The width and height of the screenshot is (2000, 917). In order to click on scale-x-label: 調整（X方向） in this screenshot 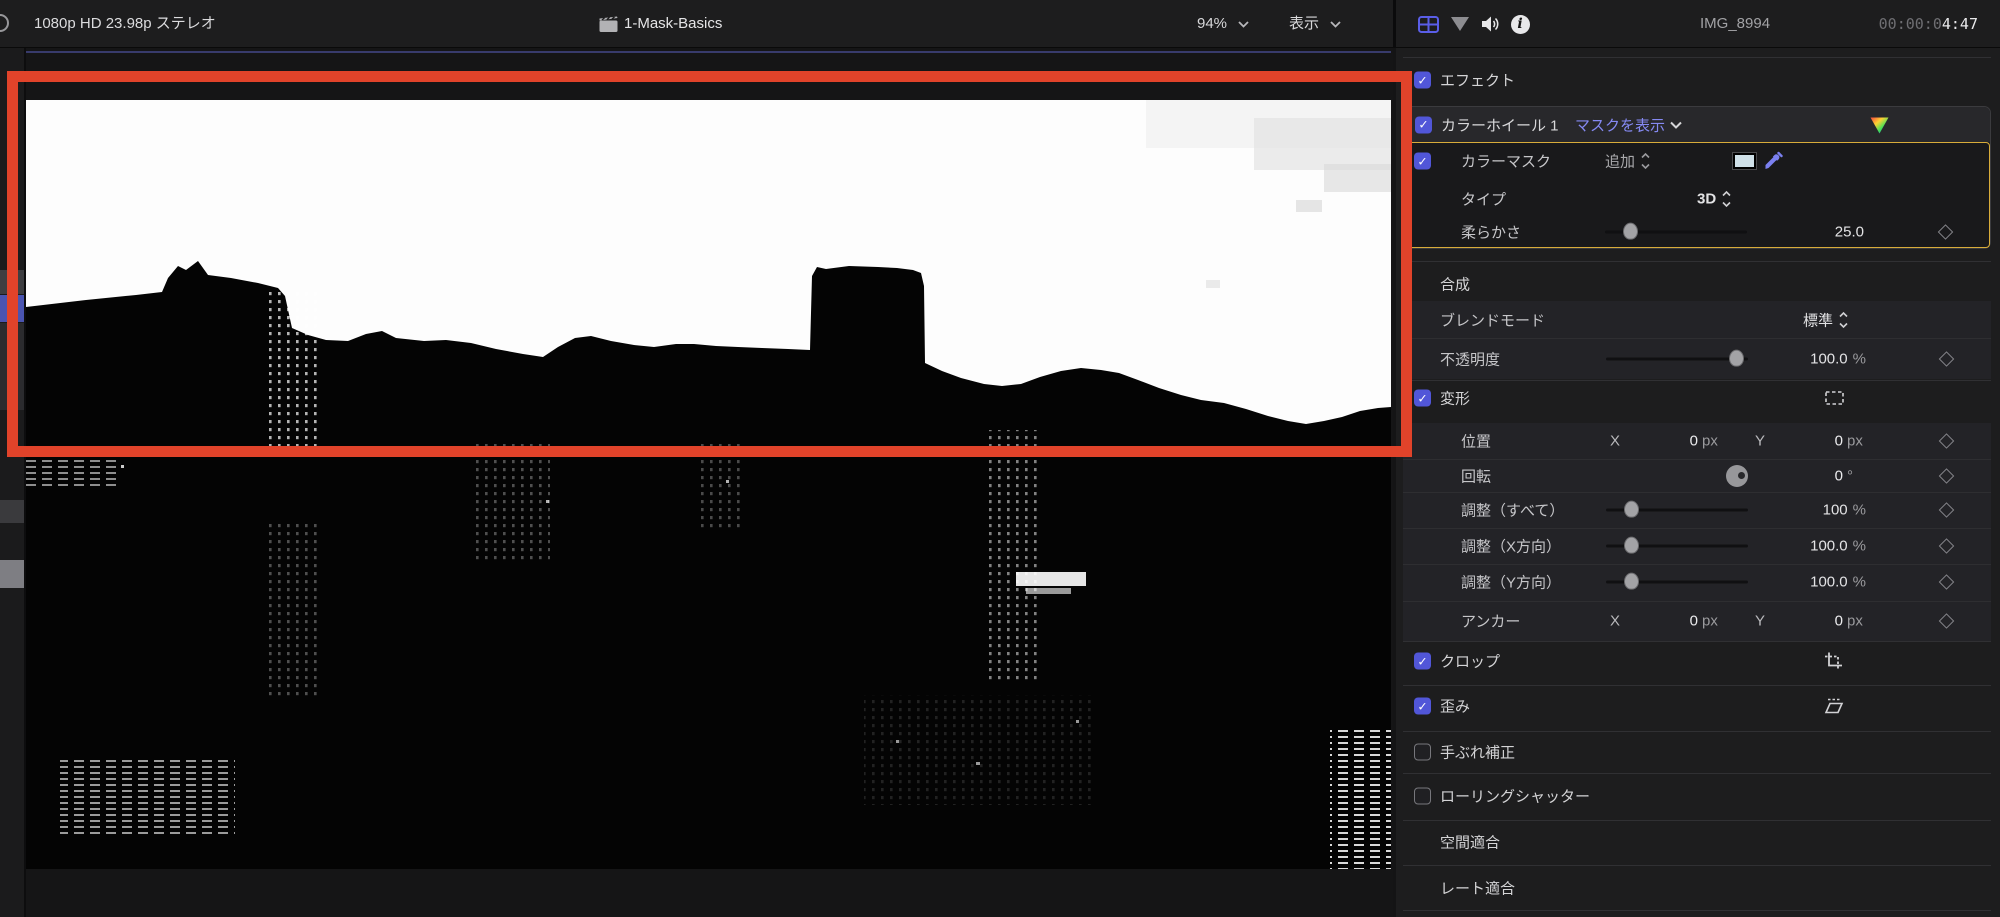, I will do `click(1511, 547)`.